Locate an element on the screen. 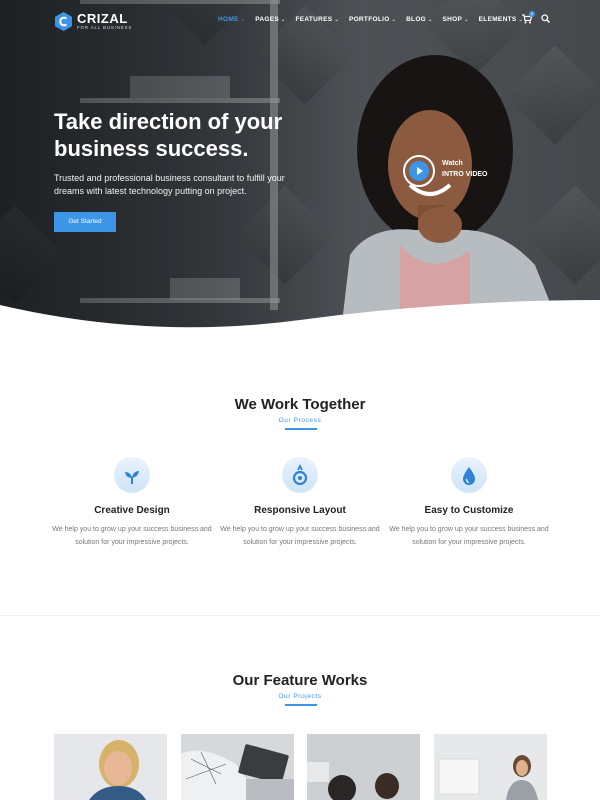 The image size is (600, 800). hero-title: Take direction of your business success. is located at coordinates (168, 135).